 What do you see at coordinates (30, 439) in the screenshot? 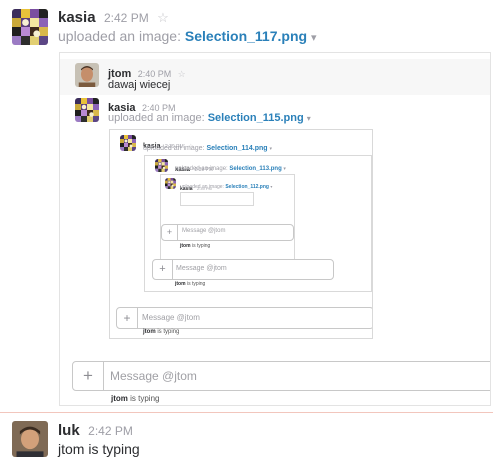
I see `luk-avatar` at bounding box center [30, 439].